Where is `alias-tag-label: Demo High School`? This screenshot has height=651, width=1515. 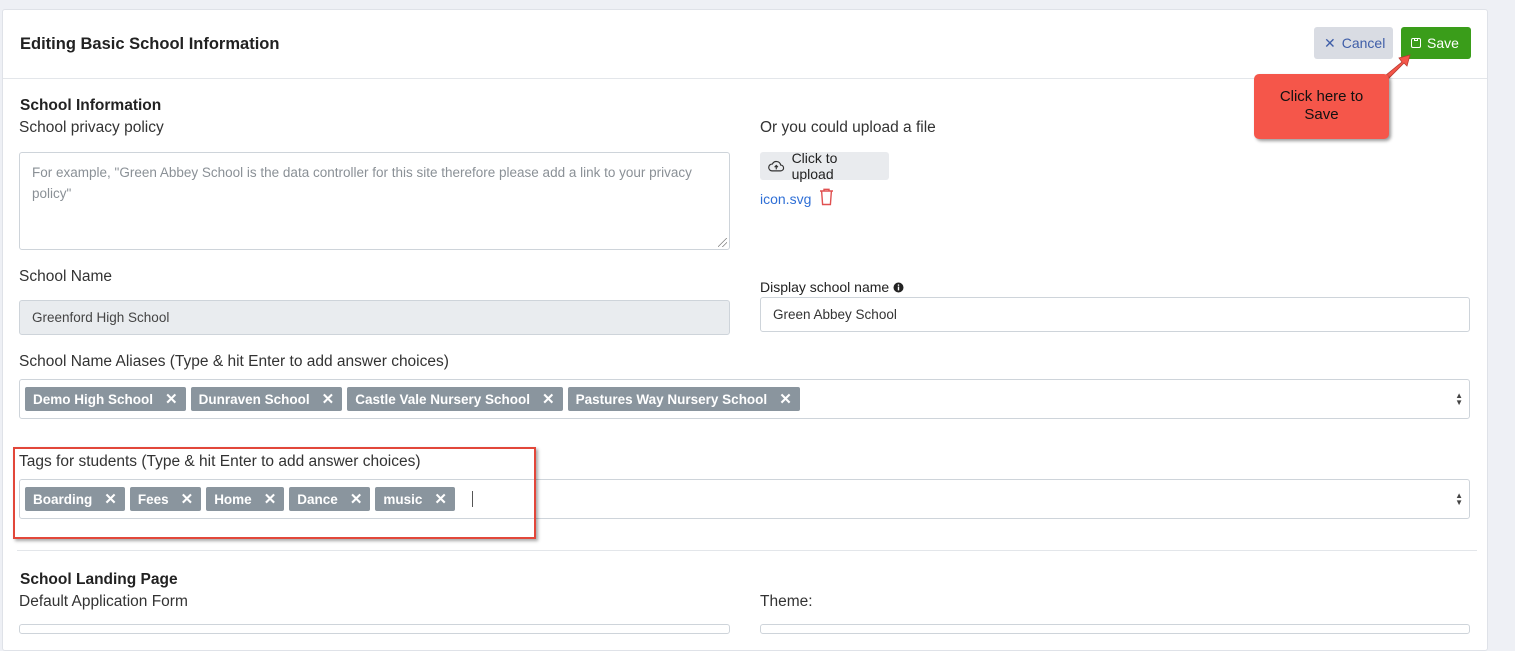 alias-tag-label: Demo High School is located at coordinates (93, 399).